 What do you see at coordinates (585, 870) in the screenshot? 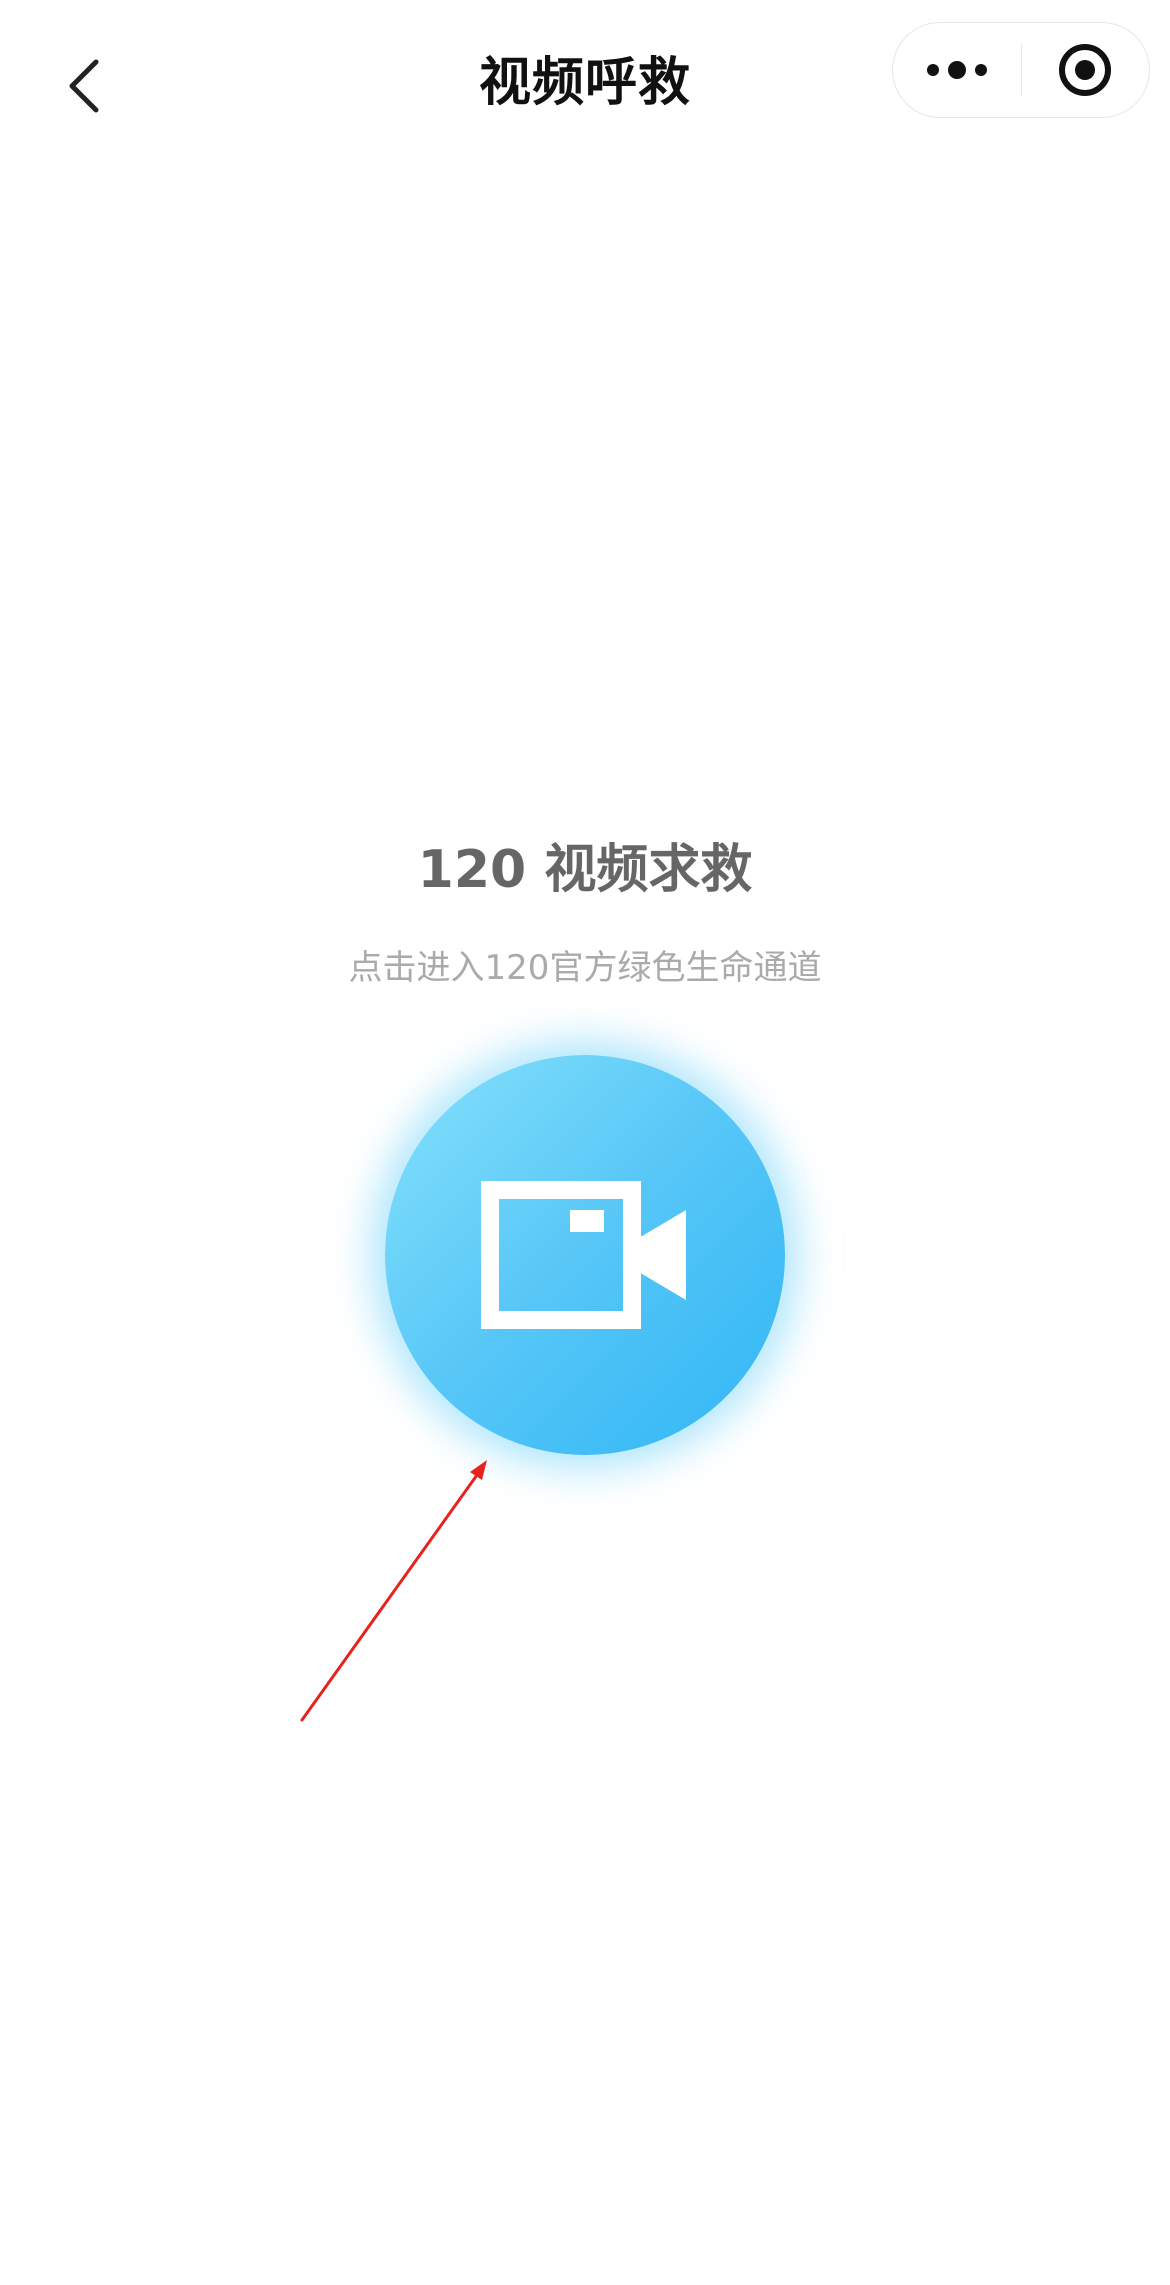
I see `headline: 120 视频求救` at bounding box center [585, 870].